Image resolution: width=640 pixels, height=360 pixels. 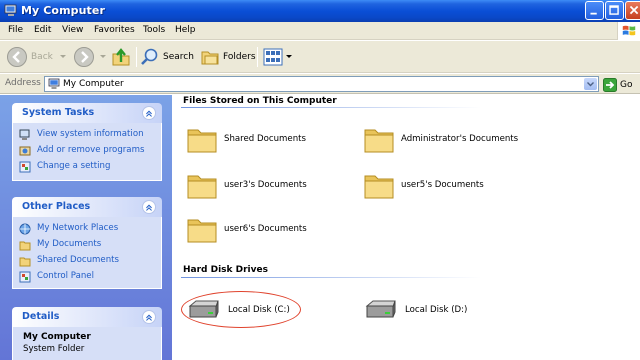 What do you see at coordinates (594, 10) in the screenshot?
I see `minimize-button` at bounding box center [594, 10].